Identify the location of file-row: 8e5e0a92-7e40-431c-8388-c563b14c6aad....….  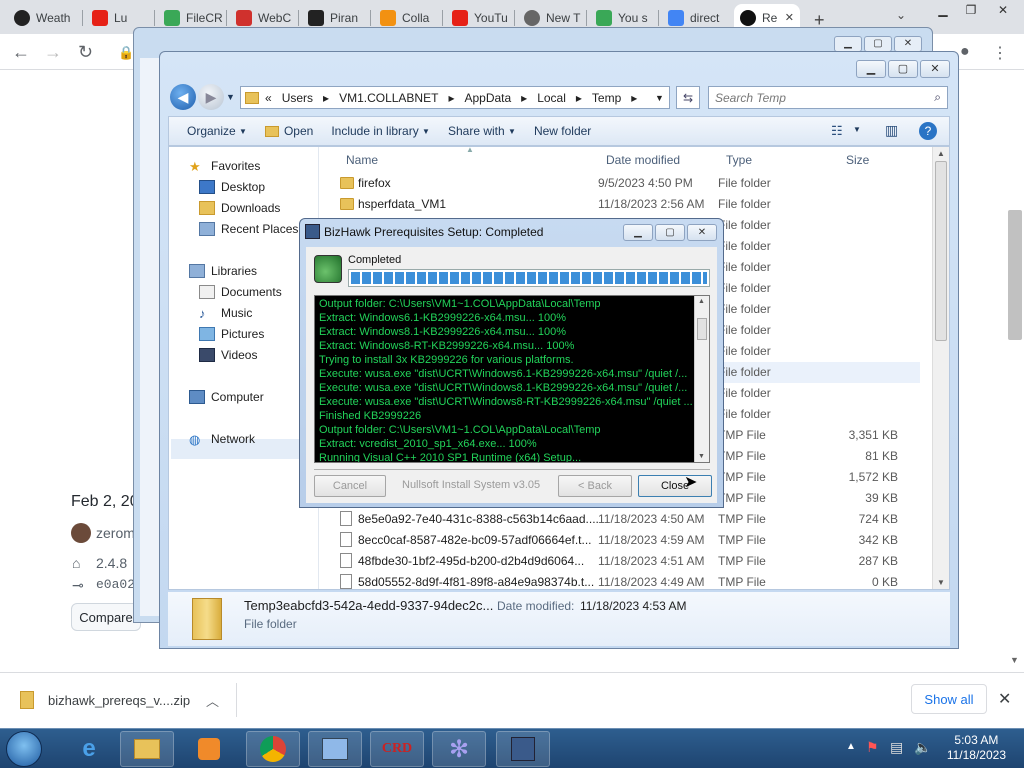
(625, 519).